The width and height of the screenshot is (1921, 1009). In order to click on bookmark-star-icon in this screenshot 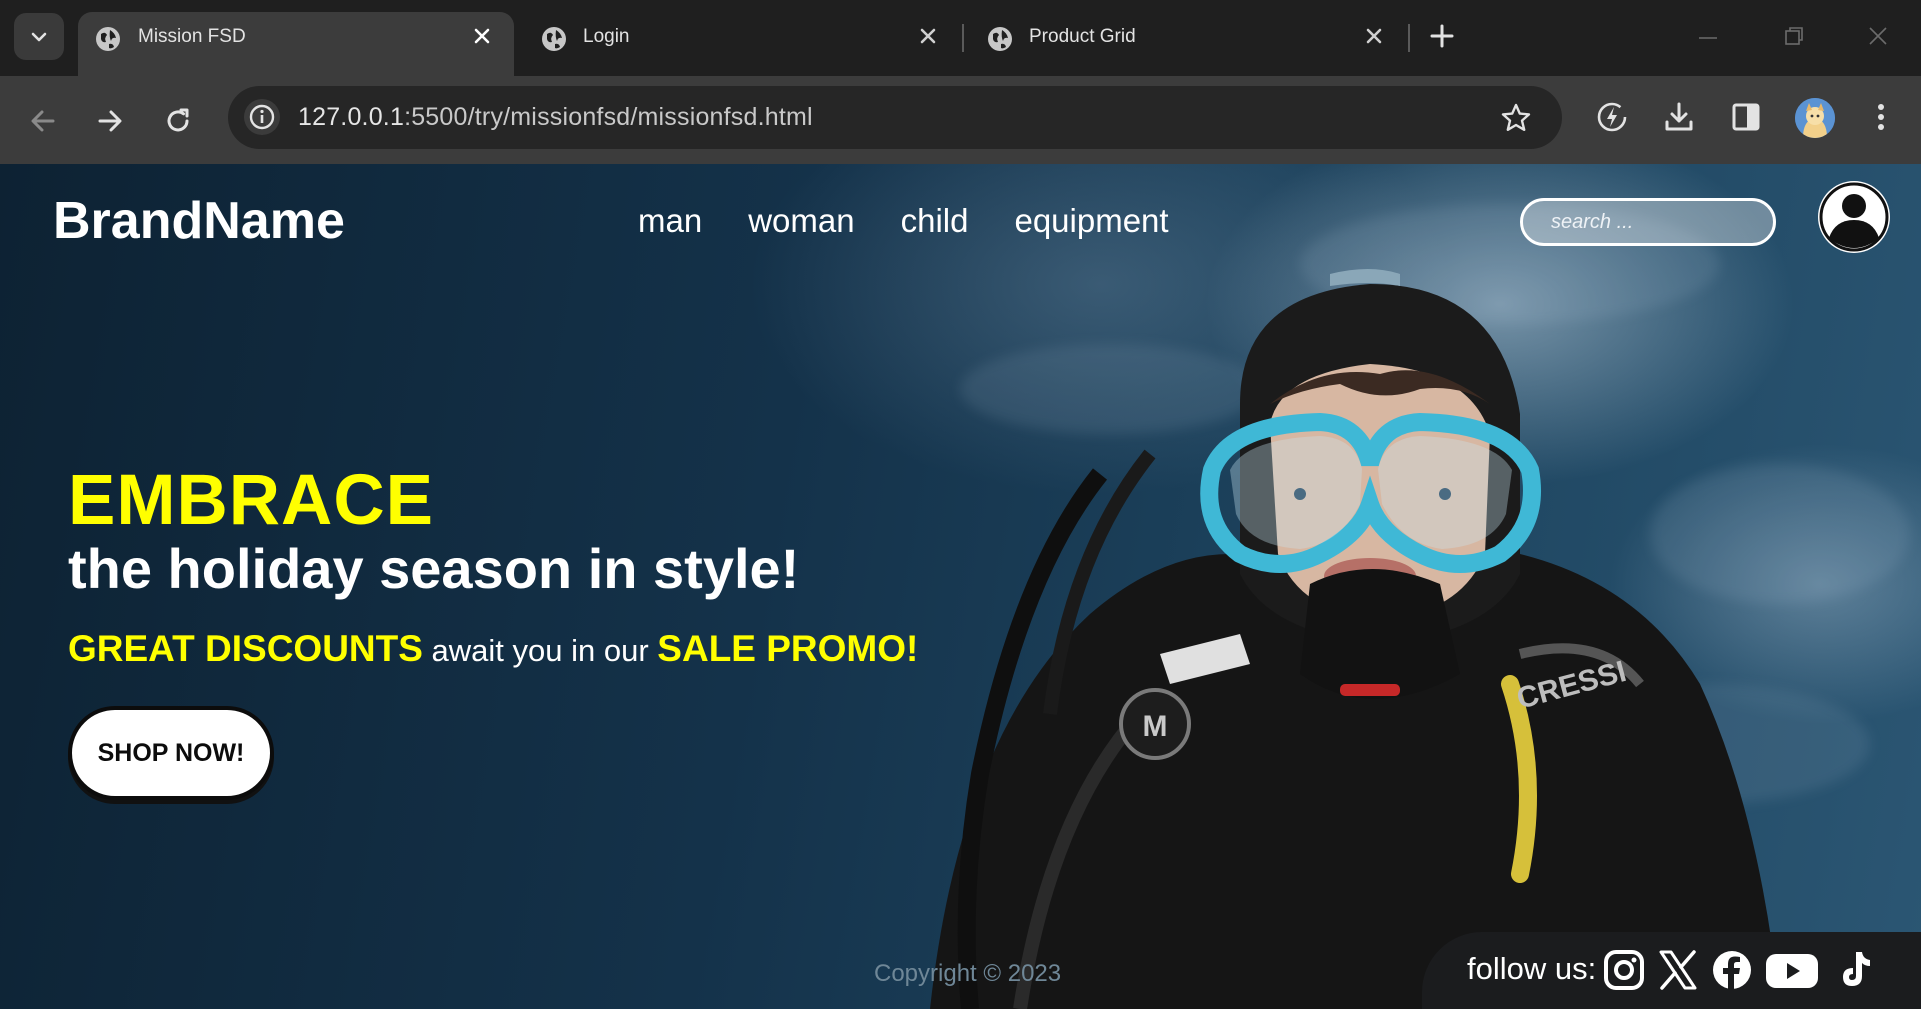, I will do `click(1516, 118)`.